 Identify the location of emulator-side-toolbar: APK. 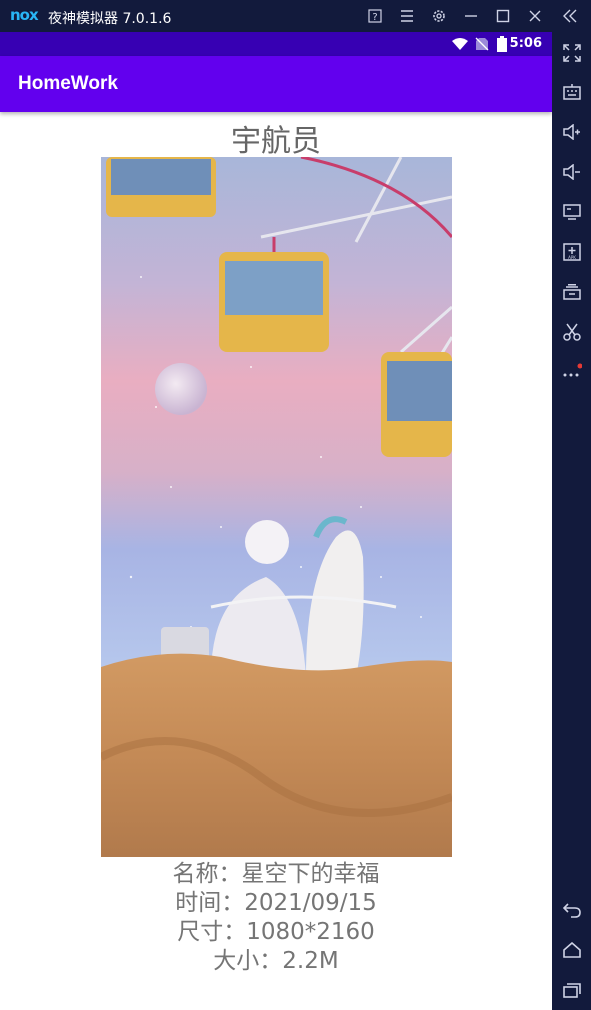
(571, 521).